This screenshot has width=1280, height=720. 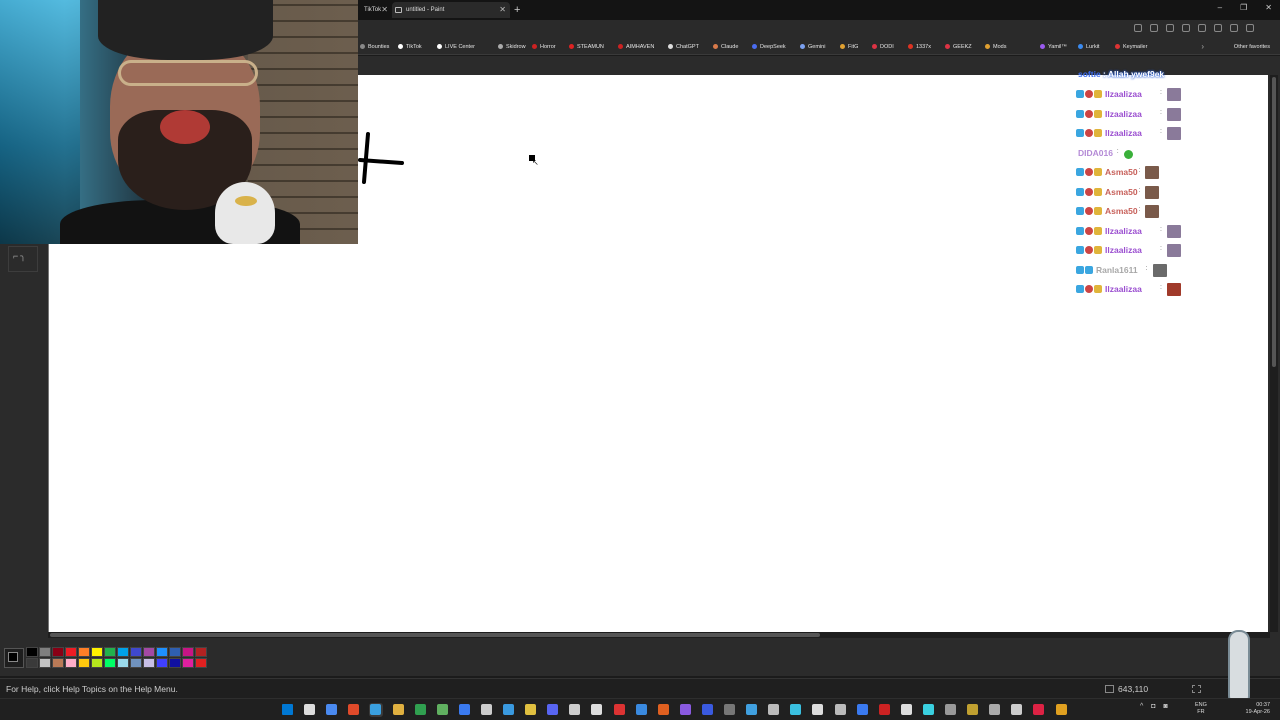 I want to click on vertical-scrollbar, so click(x=1274, y=353).